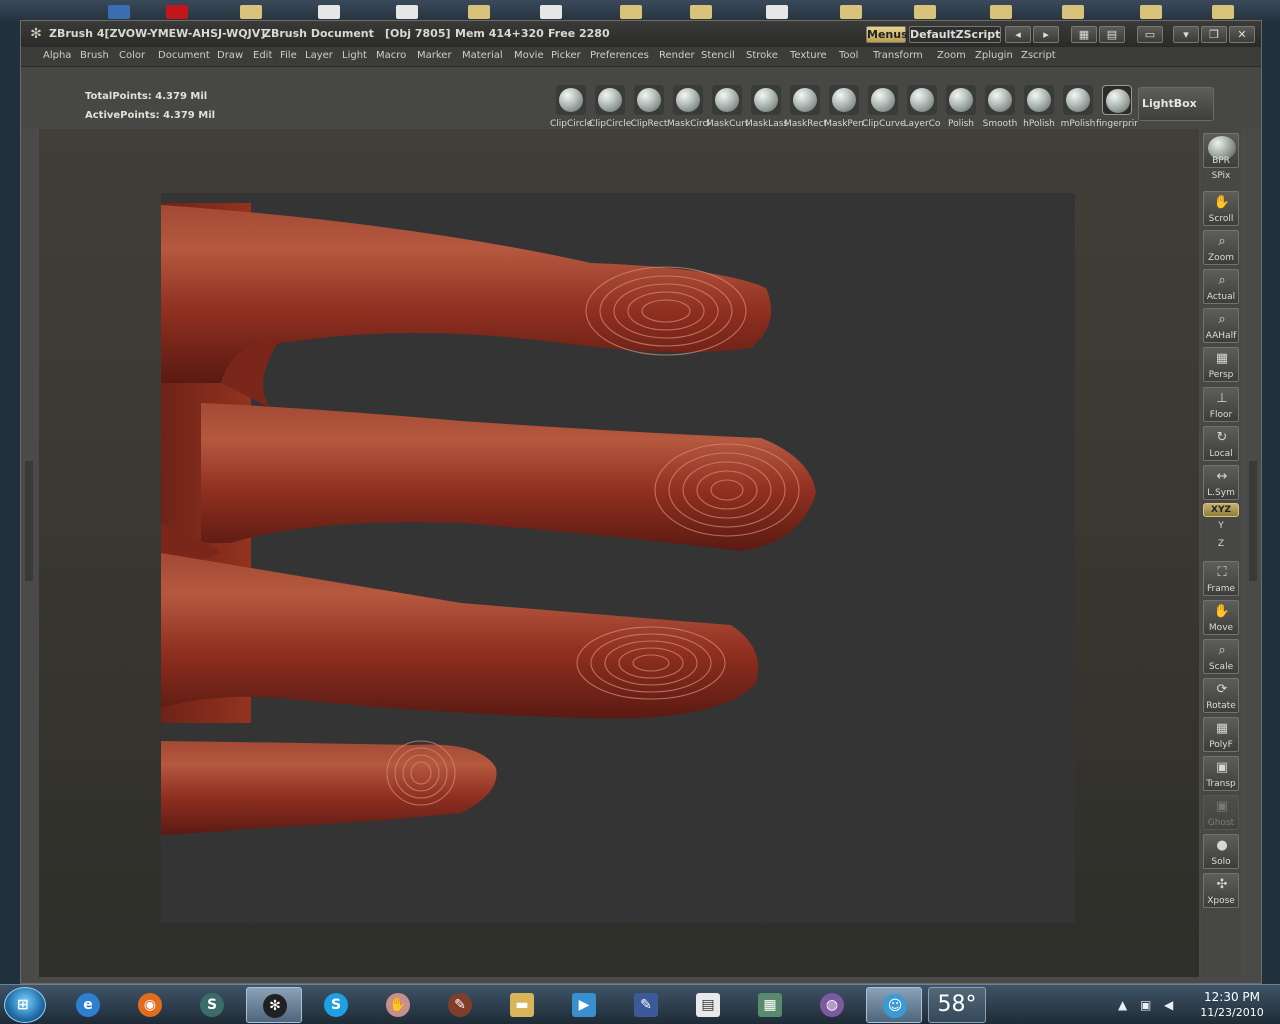 The height and width of the screenshot is (1024, 1280). What do you see at coordinates (1221, 656) in the screenshot?
I see `scale-button: ⌕ Scale` at bounding box center [1221, 656].